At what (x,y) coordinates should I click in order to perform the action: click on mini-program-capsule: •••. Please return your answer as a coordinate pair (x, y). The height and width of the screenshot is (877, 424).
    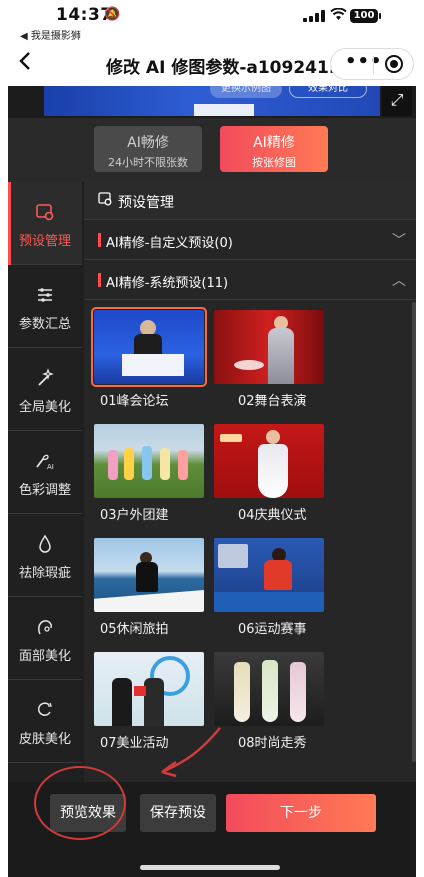
    Looking at the image, I should click on (372, 64).